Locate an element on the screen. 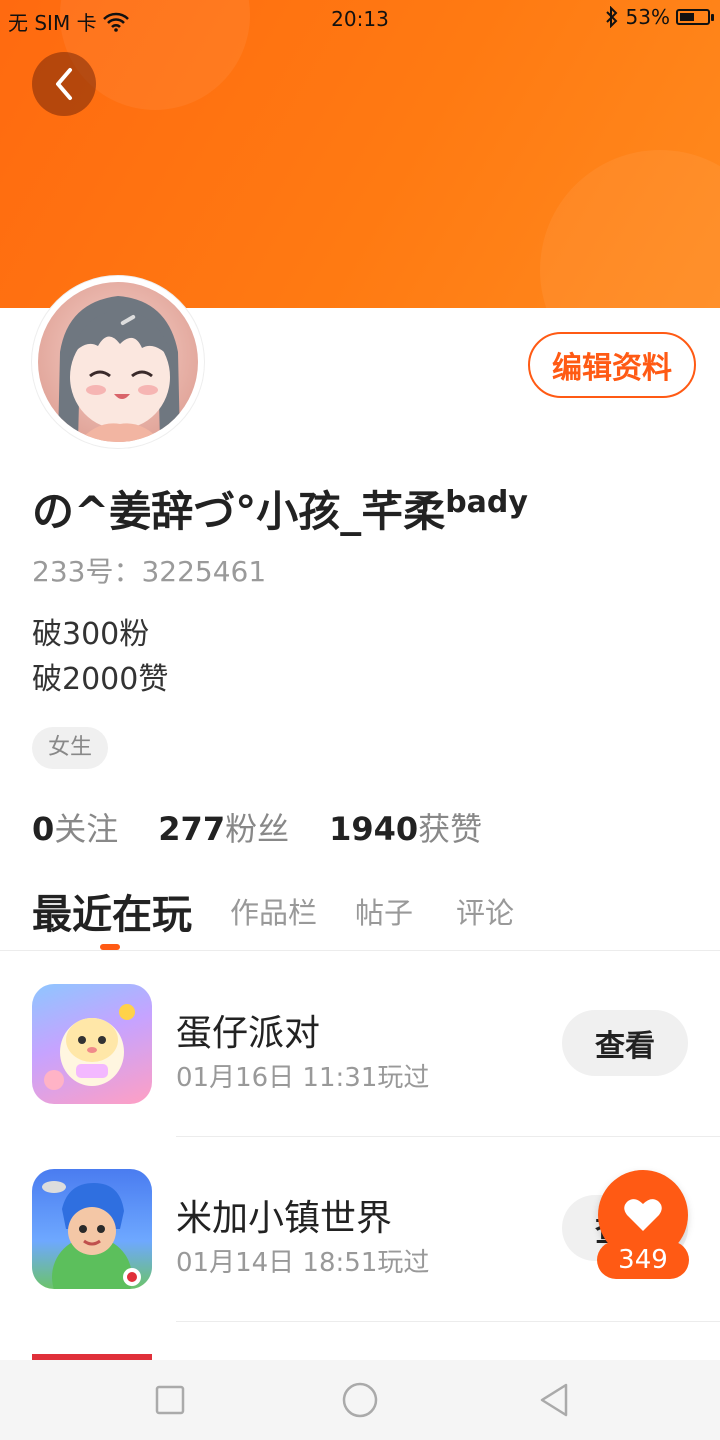 This screenshot has width=720, height=1440. stat-number: 1940 is located at coordinates (374, 829).